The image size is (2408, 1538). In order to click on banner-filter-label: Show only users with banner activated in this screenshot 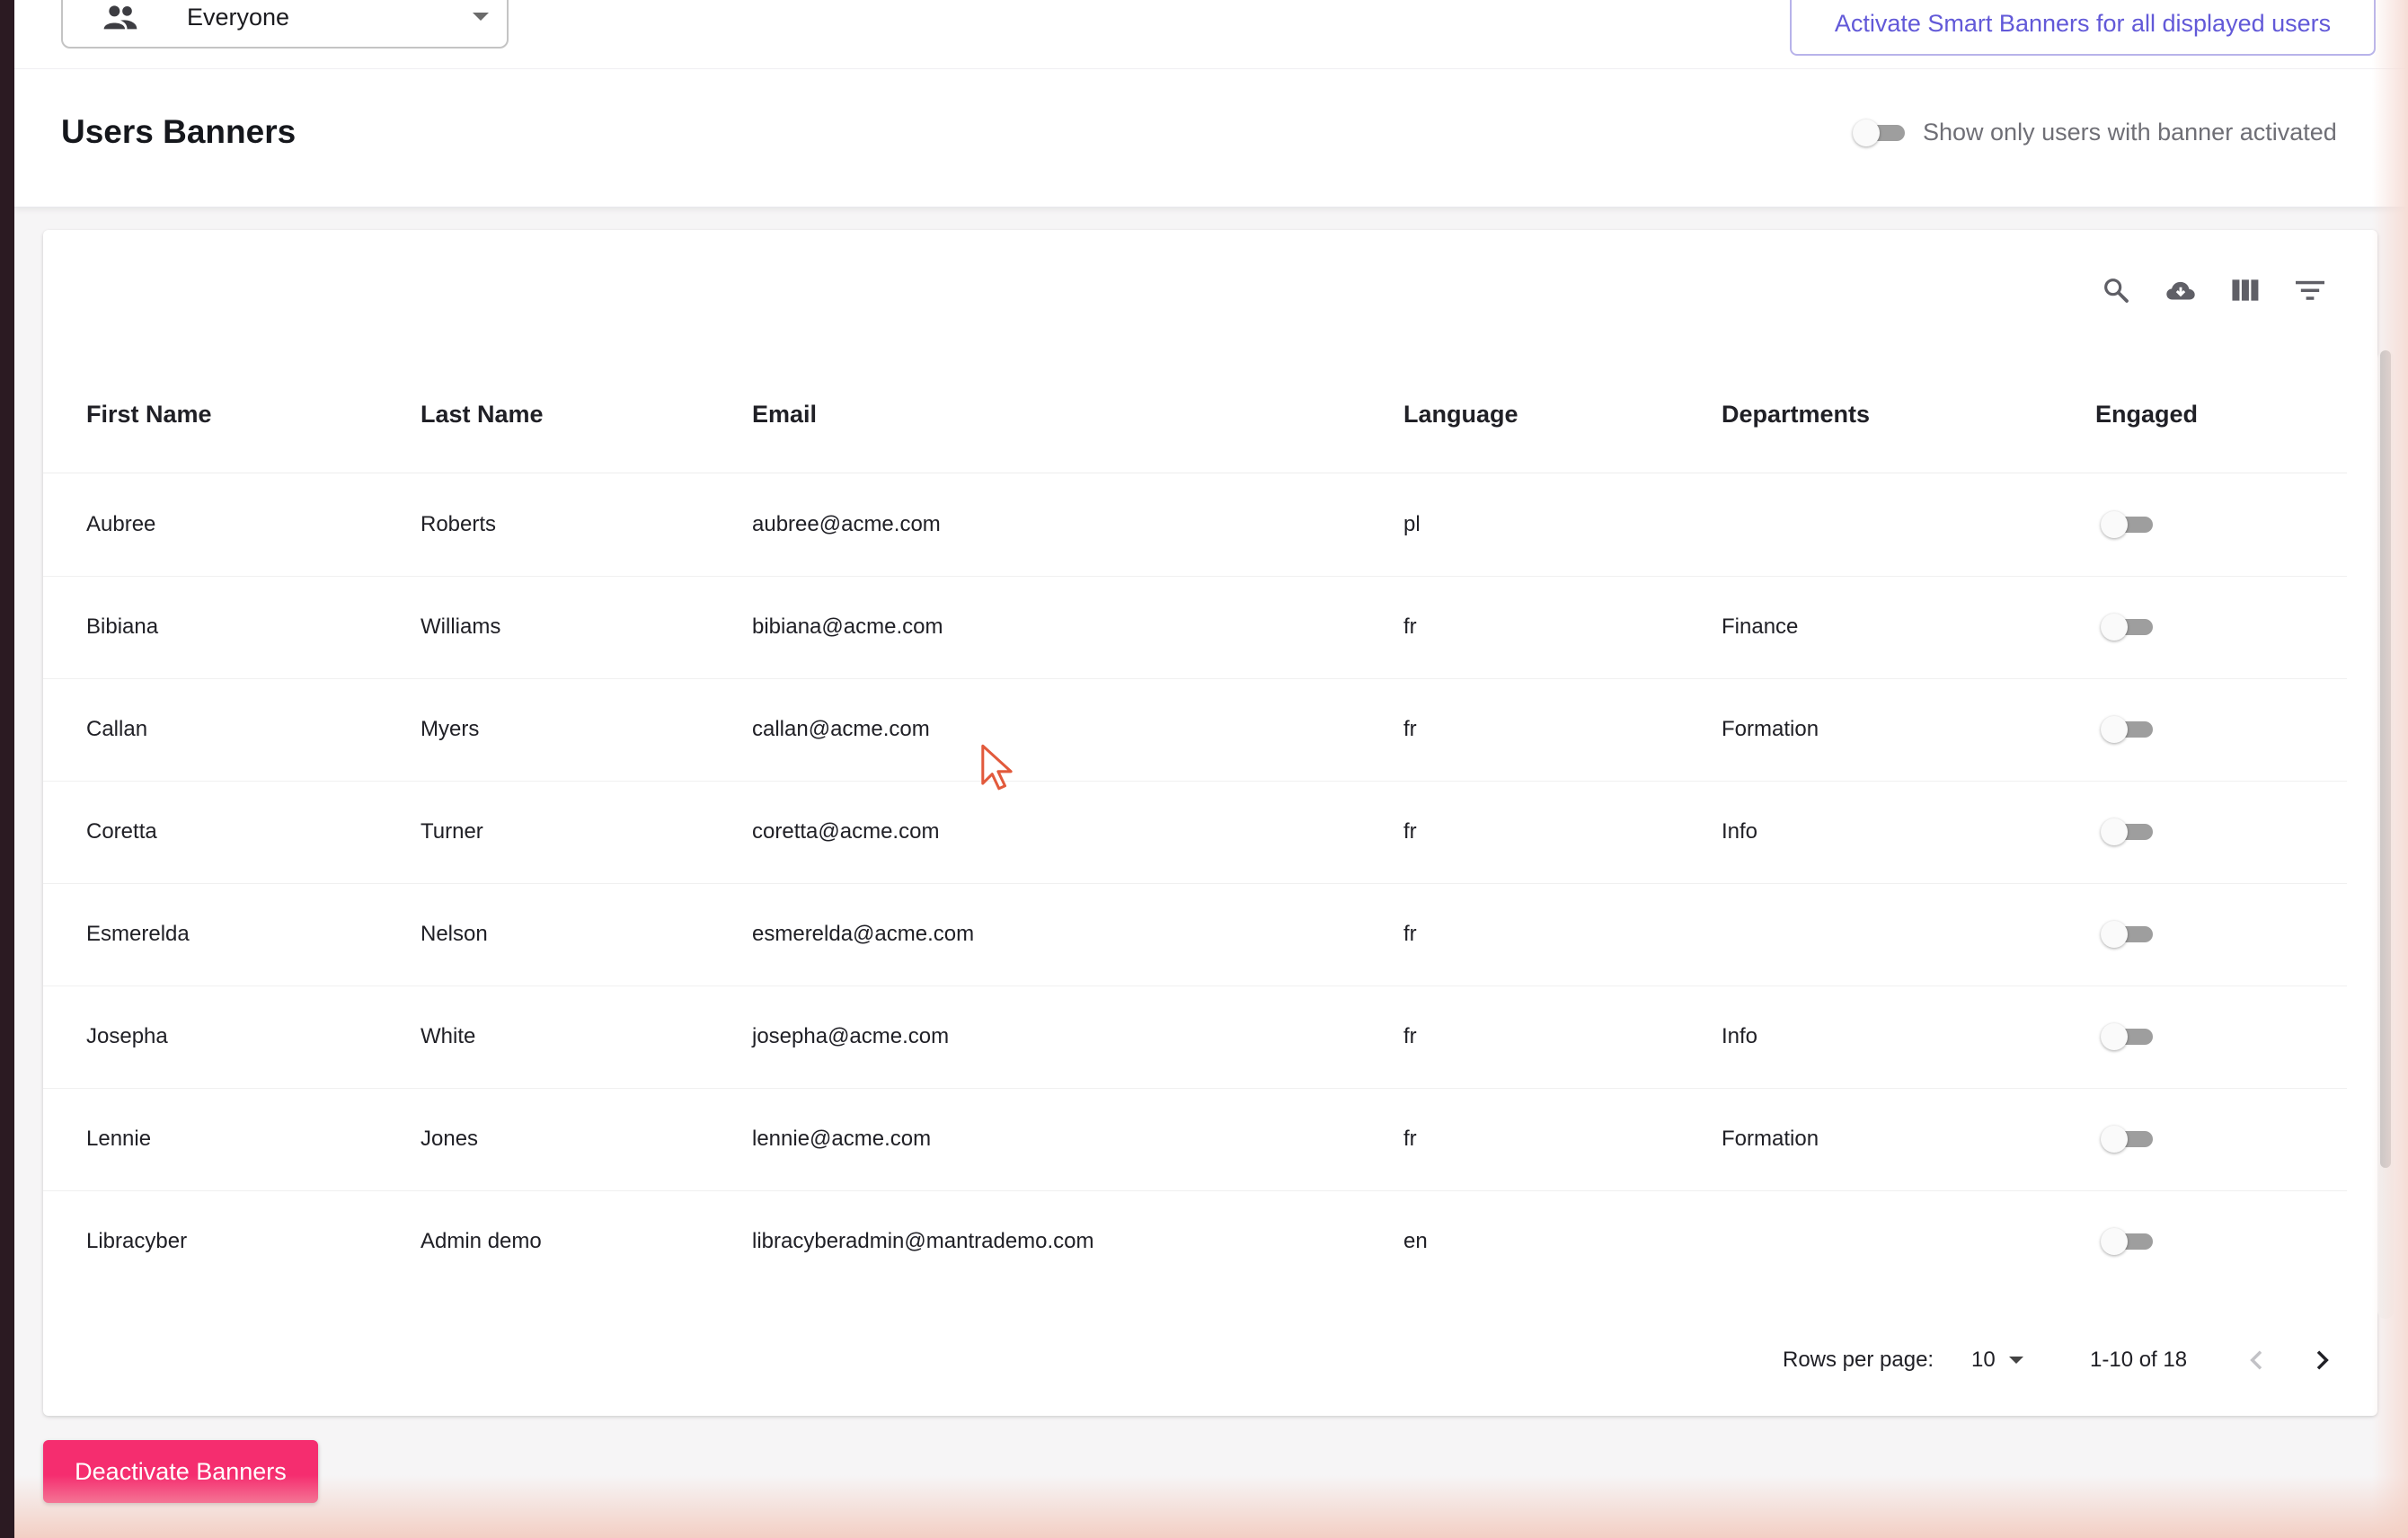, I will do `click(2130, 132)`.